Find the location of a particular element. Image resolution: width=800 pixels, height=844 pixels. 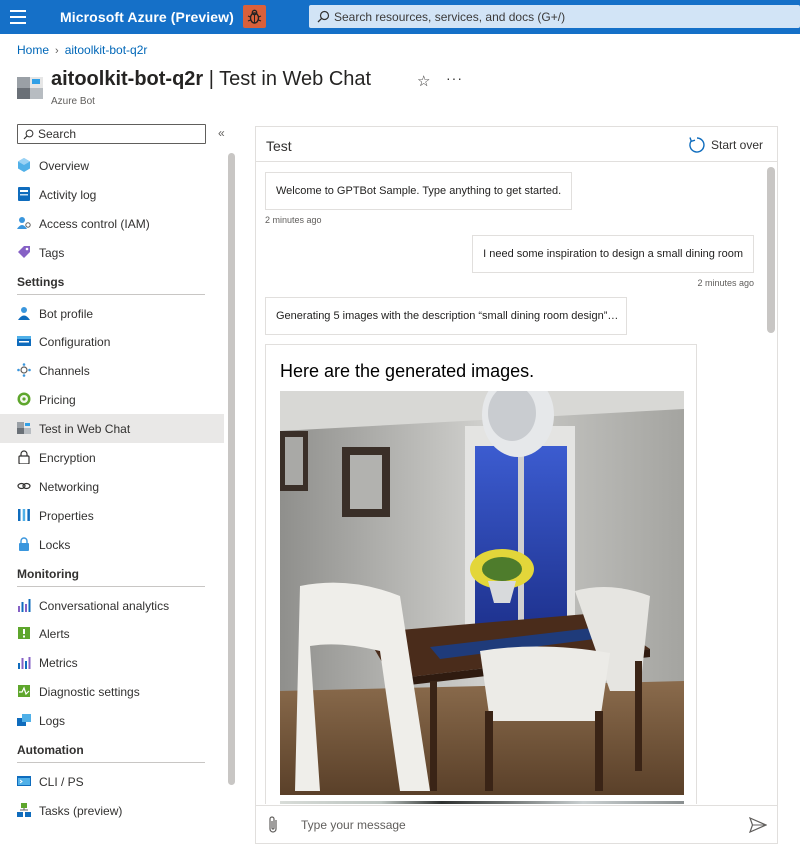

card-title: Here are the generated images. is located at coordinates (407, 371).